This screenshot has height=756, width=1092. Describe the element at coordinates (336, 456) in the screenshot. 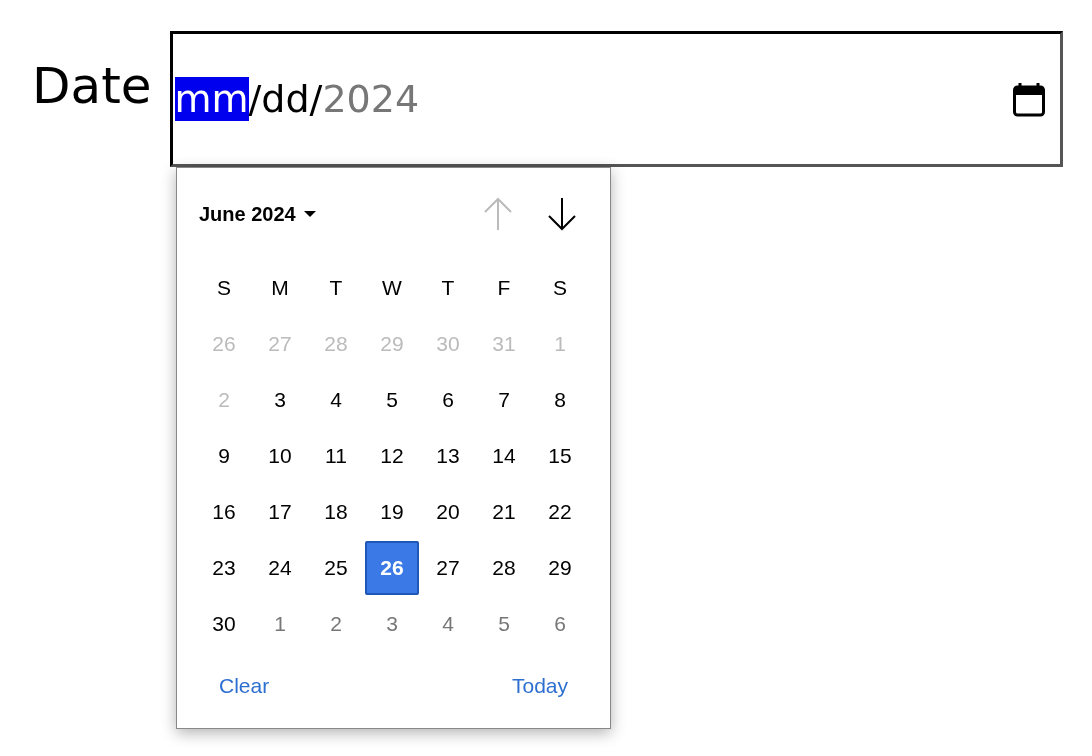

I see `calendar-day: 11` at that location.